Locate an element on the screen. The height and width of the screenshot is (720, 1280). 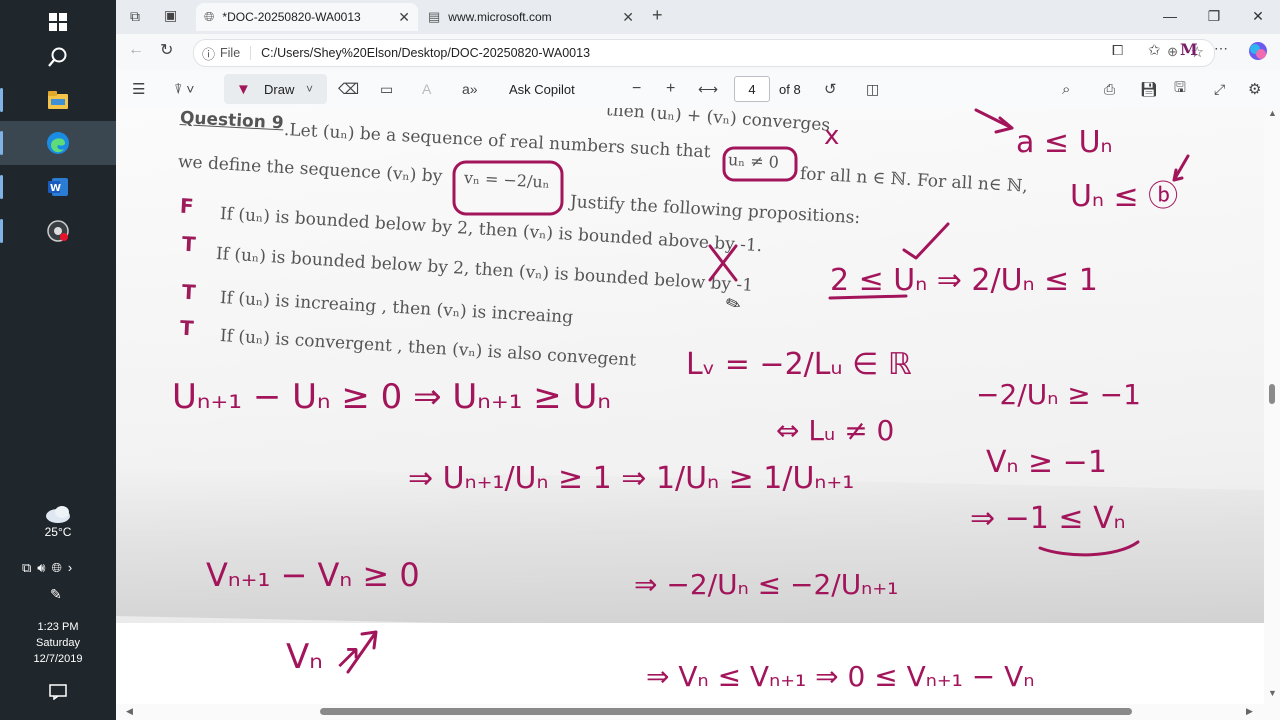
window-controls: — ❐ ✕ is located at coordinates (1214, 16).